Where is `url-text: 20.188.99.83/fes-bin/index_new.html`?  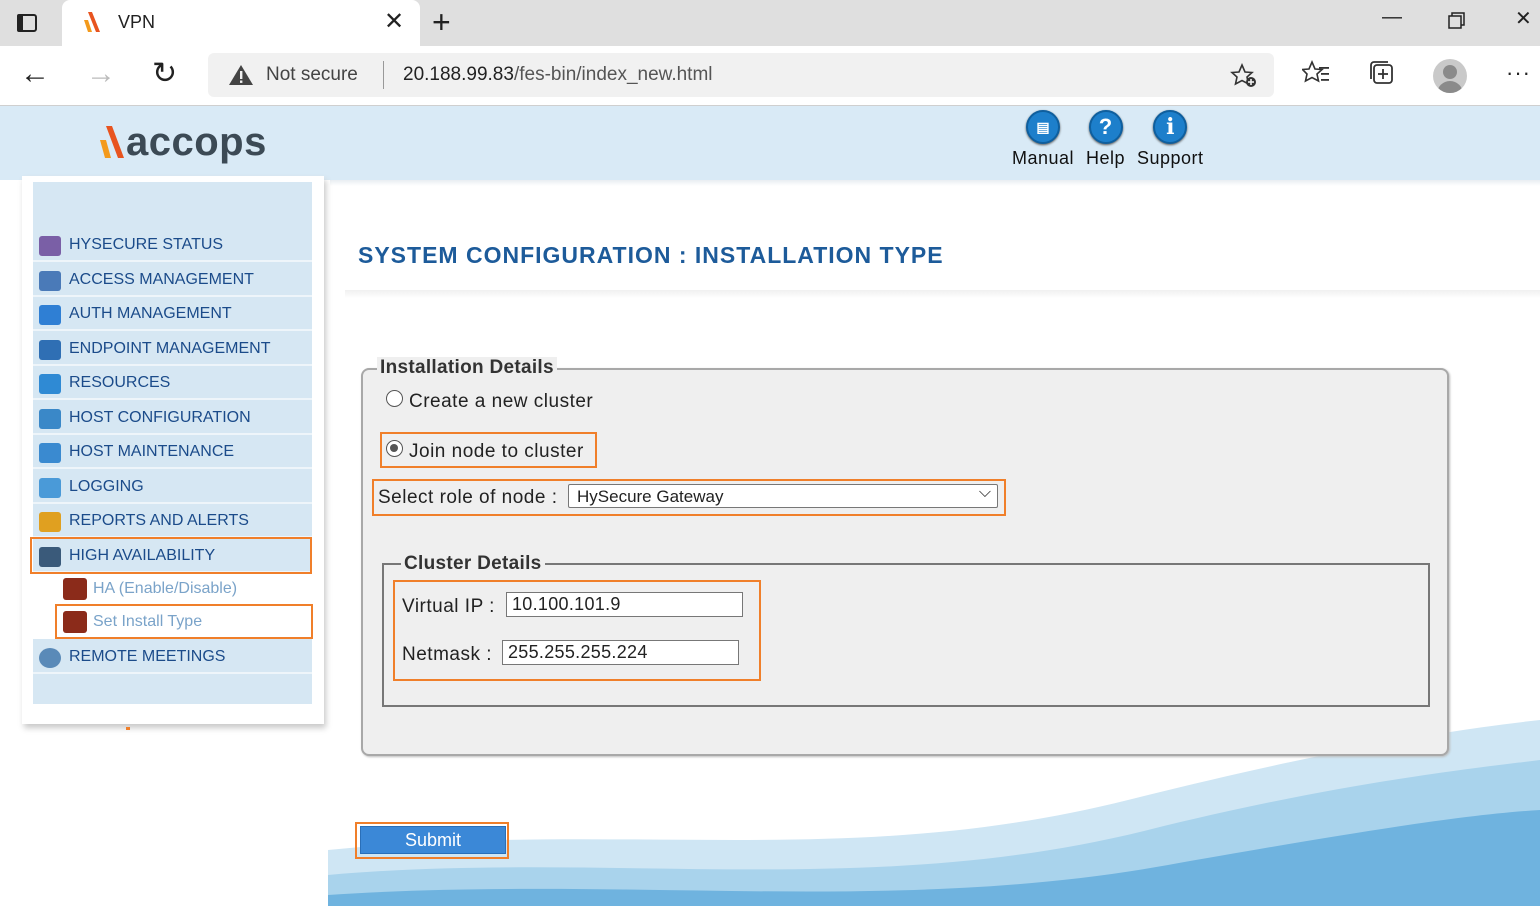
url-text: 20.188.99.83/fes-bin/index_new.html is located at coordinates (558, 75).